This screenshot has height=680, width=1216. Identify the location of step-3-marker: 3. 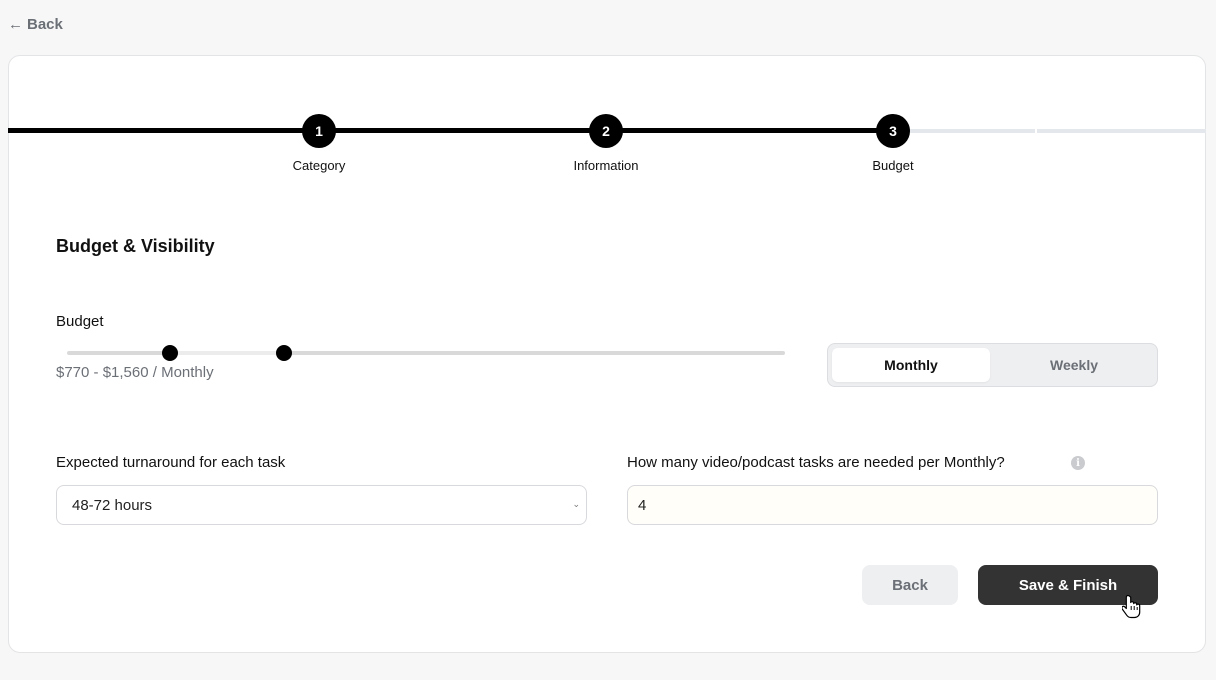
(893, 131).